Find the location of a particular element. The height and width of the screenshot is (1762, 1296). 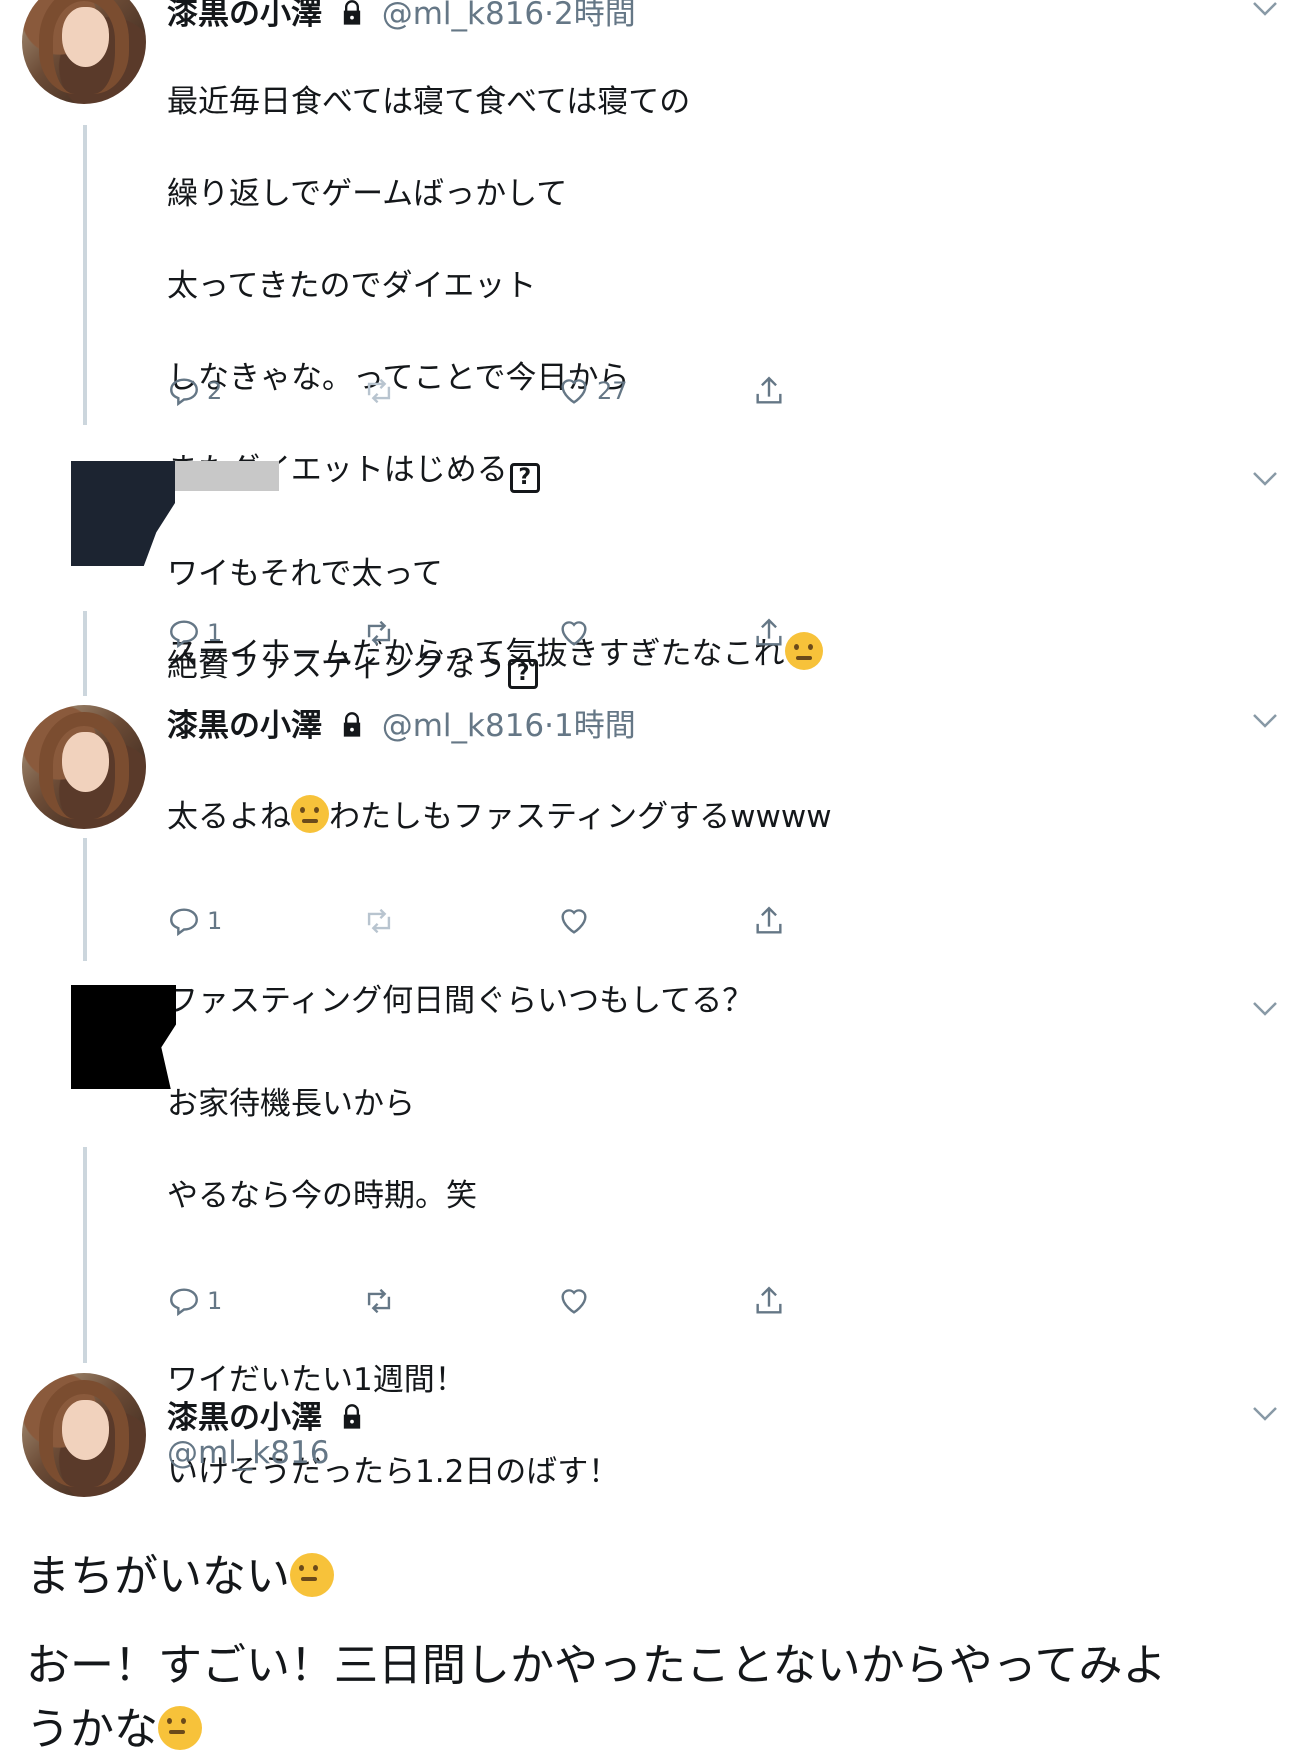

timestamp: ·1時間 is located at coordinates (590, 726).